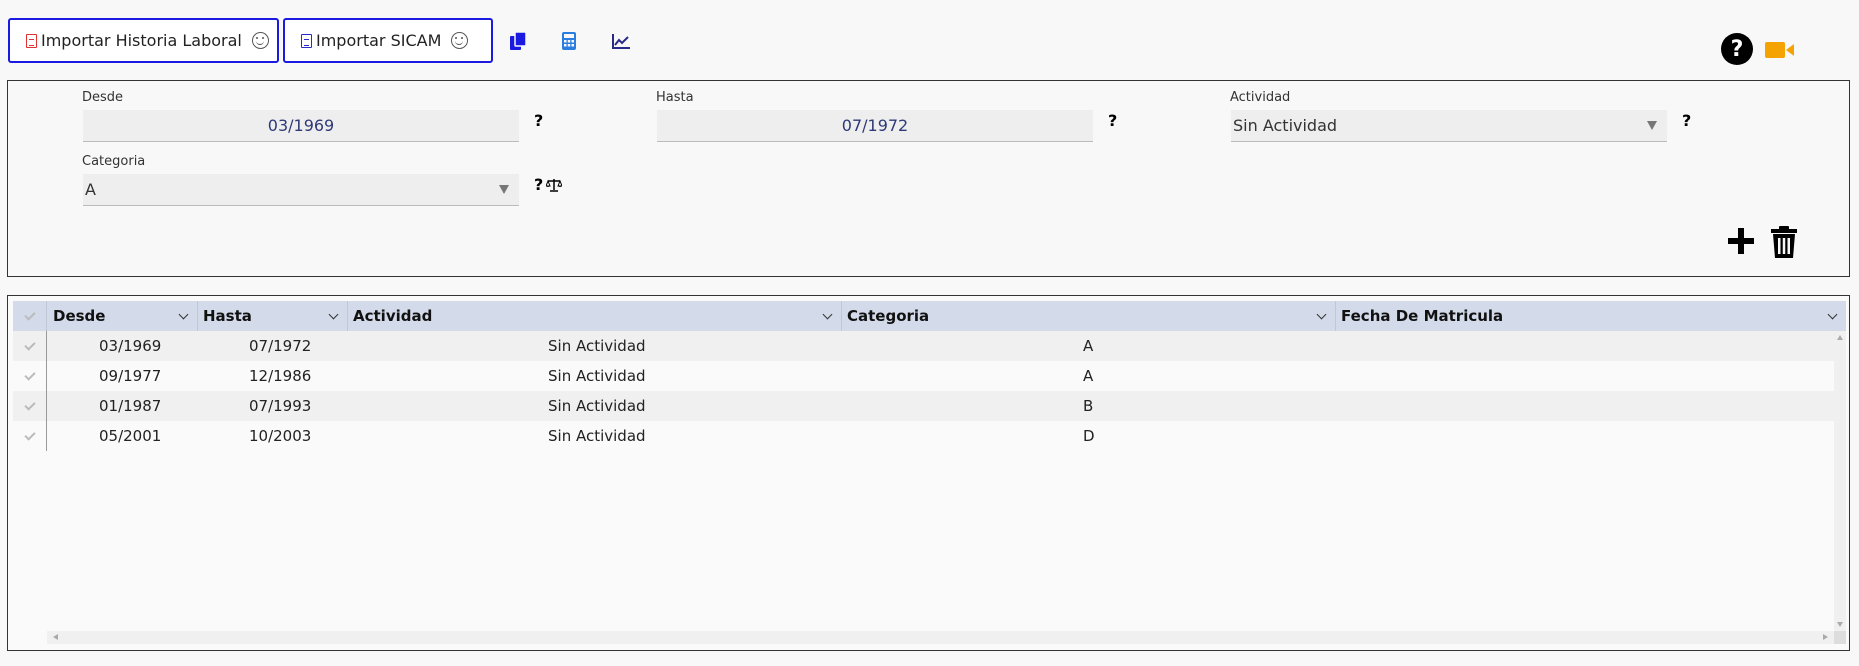 This screenshot has height=666, width=1859. What do you see at coordinates (280, 346) in the screenshot?
I see `cell-hasta: 07/1972` at bounding box center [280, 346].